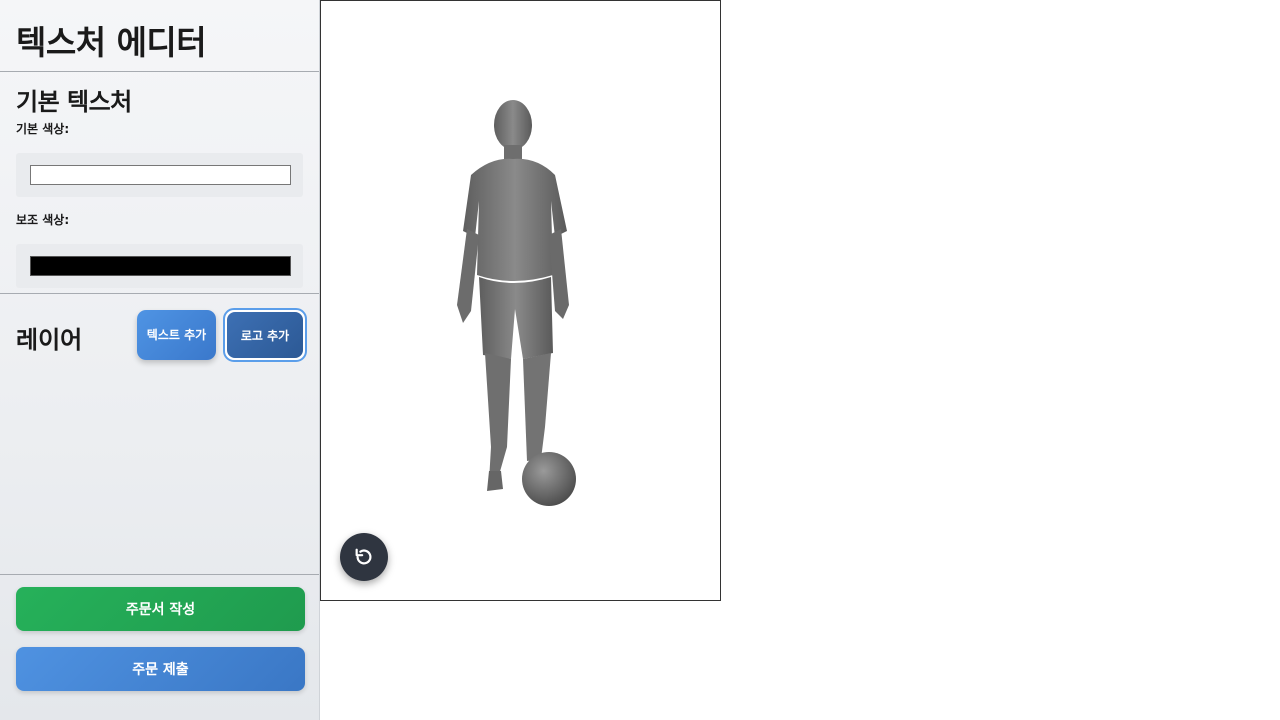 This screenshot has height=720, width=1280. What do you see at coordinates (43, 220) in the screenshot?
I see `secondary-color-label: 보조 색상:` at bounding box center [43, 220].